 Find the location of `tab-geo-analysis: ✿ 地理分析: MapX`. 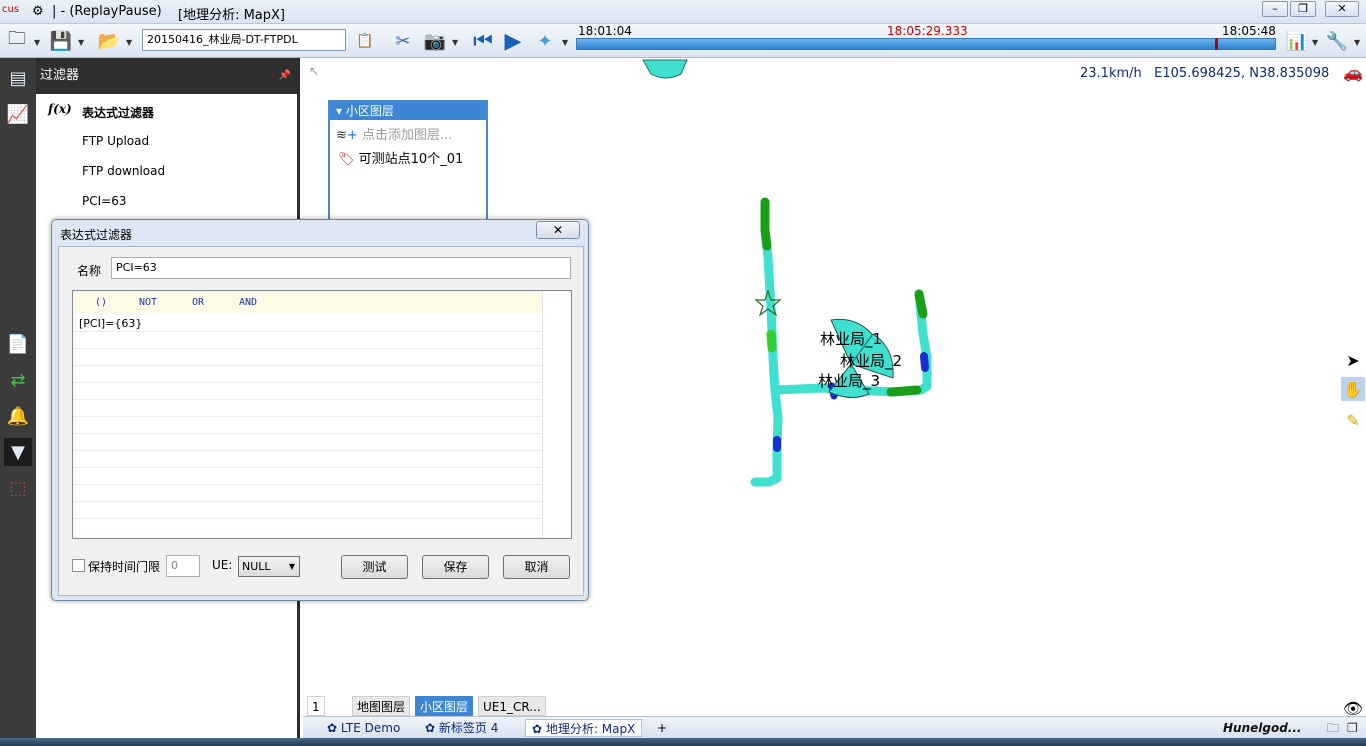

tab-geo-analysis: ✿ 地理分析: MapX is located at coordinates (584, 728).